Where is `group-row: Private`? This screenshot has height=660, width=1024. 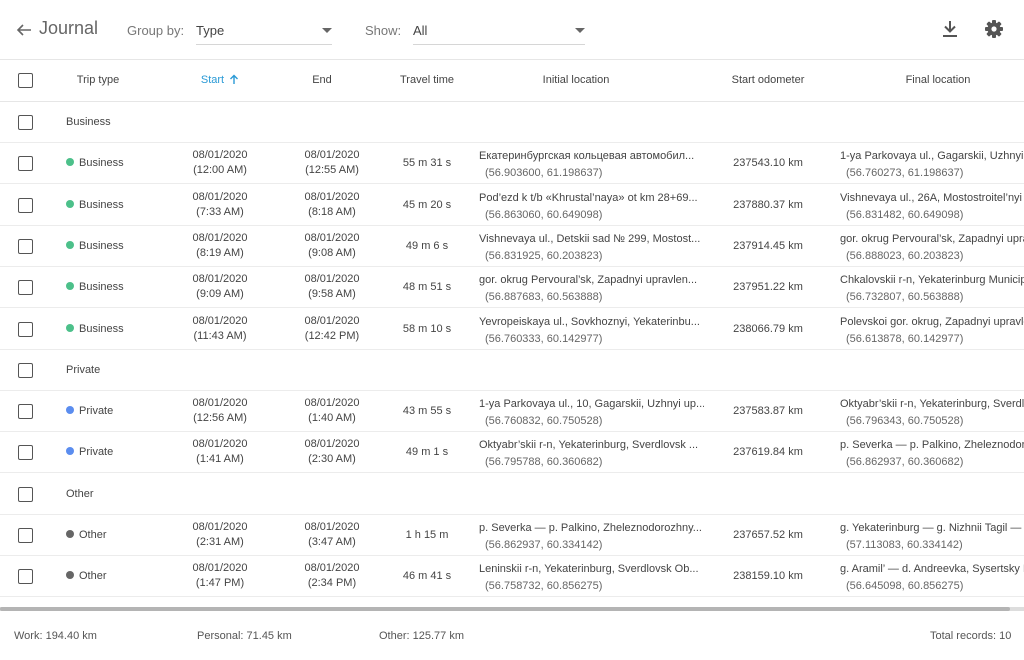
group-row: Private is located at coordinates (512, 370).